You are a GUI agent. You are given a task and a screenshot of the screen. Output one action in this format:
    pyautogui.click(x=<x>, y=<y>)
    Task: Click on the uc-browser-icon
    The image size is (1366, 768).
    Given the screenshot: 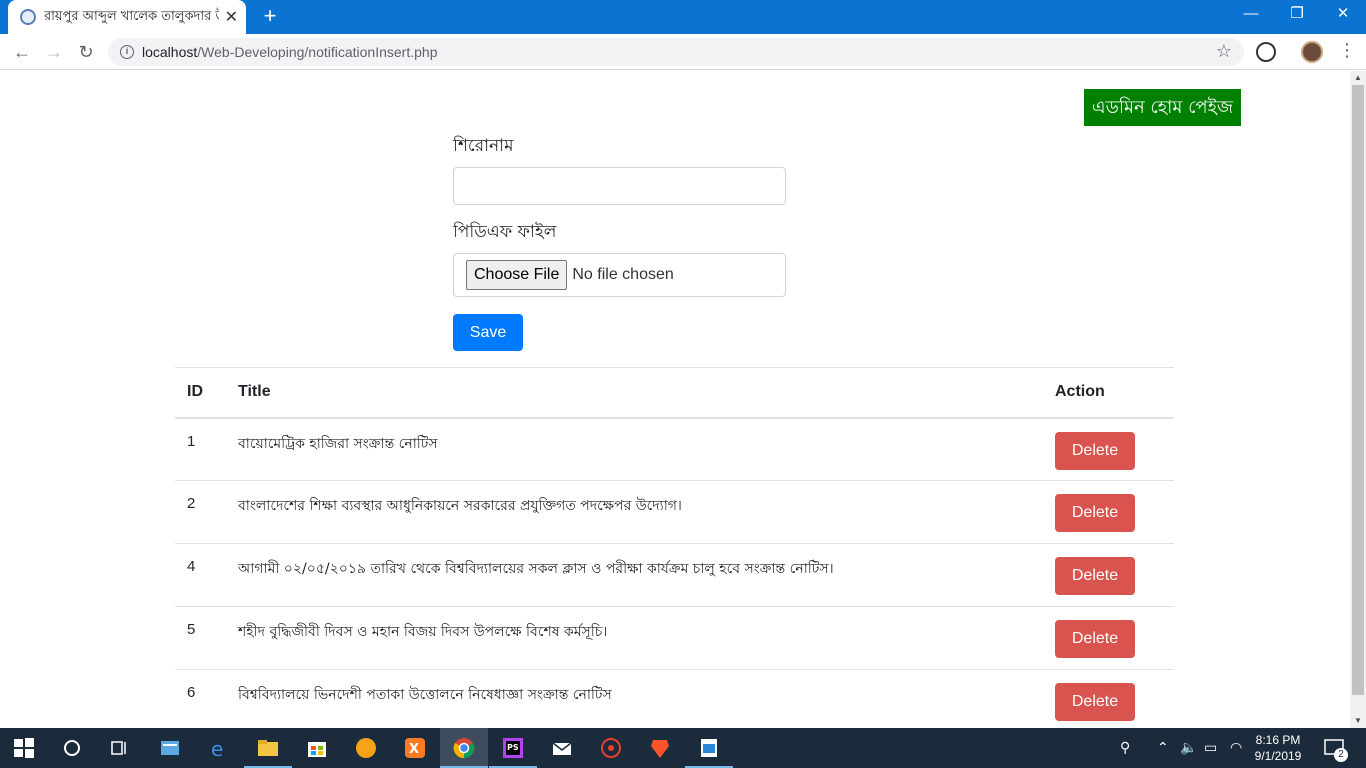 What is the action you would take?
    pyautogui.click(x=366, y=748)
    